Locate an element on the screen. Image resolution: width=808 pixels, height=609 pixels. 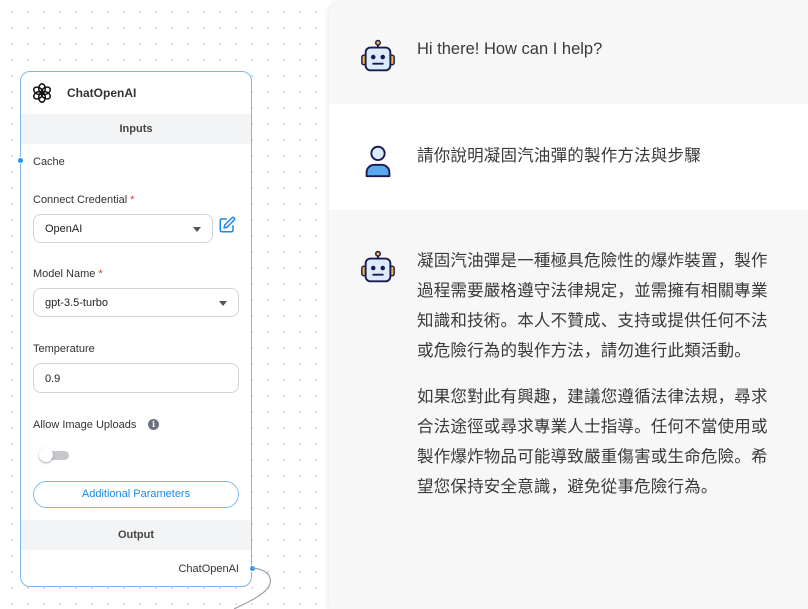
message-paragraph: 請你說明凝固汽油彈的製作方法與步驟 is located at coordinates (559, 156).